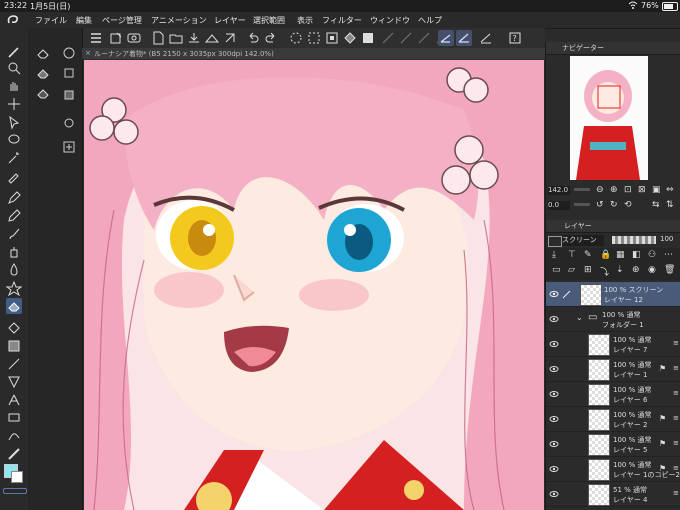 Image resolution: width=680 pixels, height=510 pixels. I want to click on layer-row: 100 % 通常 レイヤー 2 ⚑ ≡, so click(613, 419).